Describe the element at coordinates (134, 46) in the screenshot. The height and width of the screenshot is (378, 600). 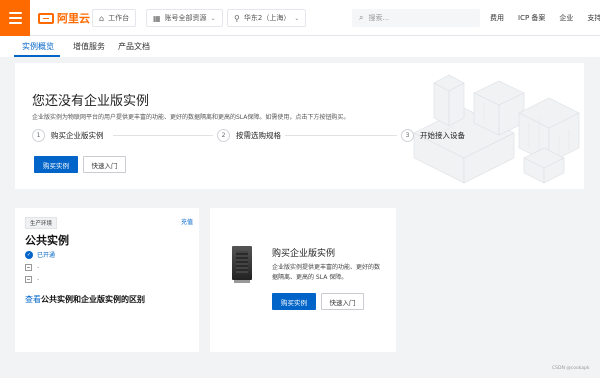
I see `tab-product-docs: 产品文档` at that location.